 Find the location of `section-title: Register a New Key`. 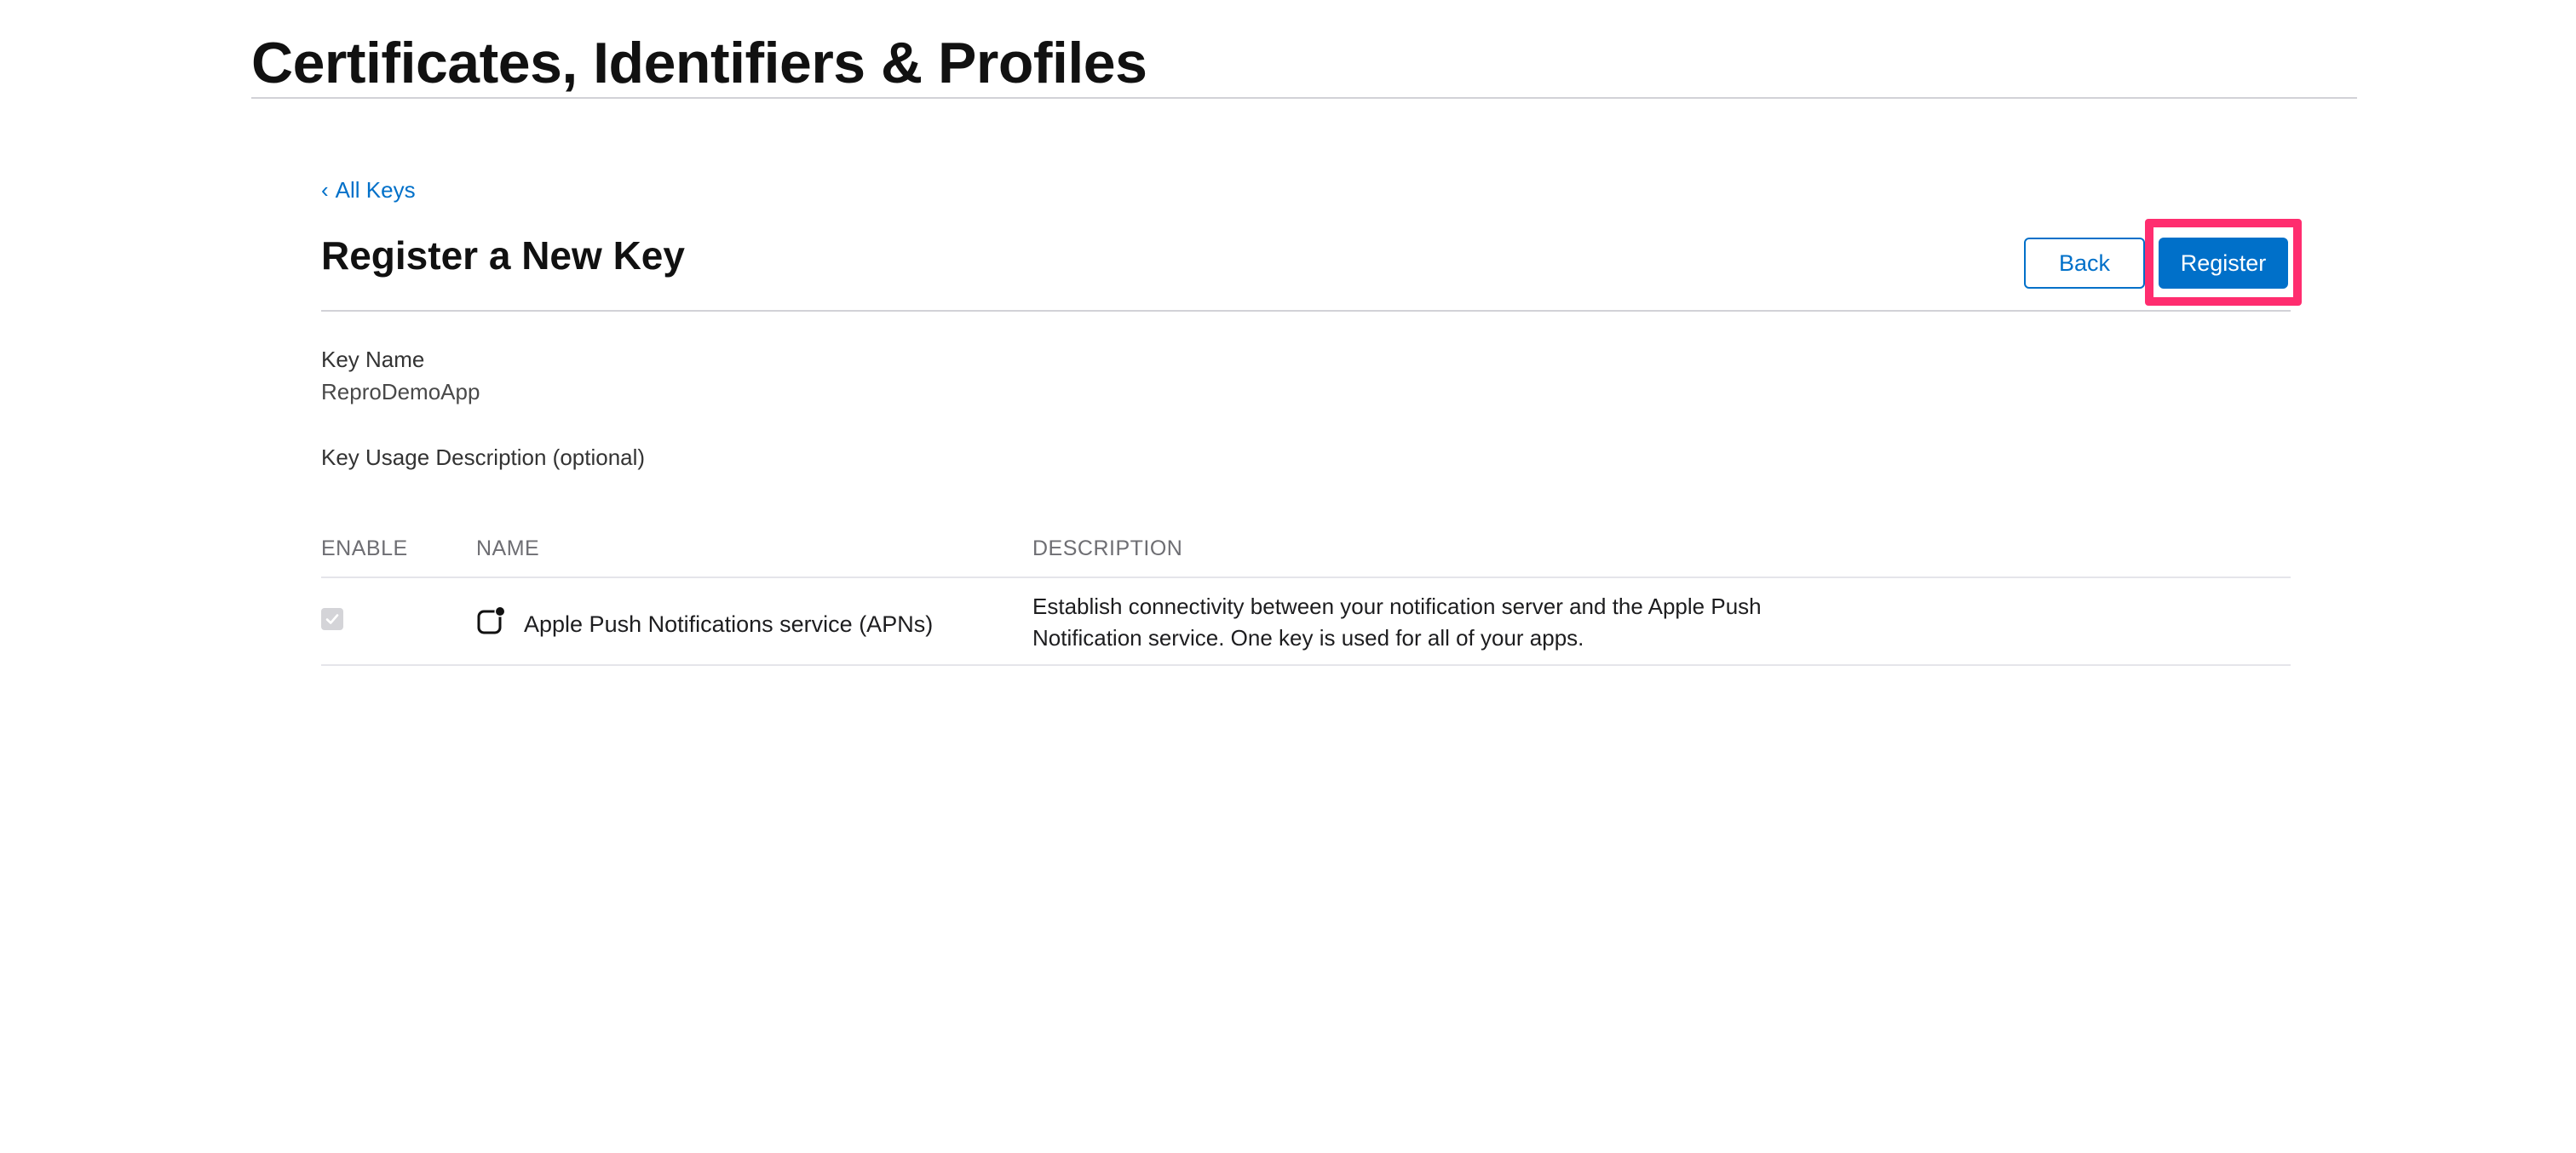

section-title: Register a New Key is located at coordinates (503, 256).